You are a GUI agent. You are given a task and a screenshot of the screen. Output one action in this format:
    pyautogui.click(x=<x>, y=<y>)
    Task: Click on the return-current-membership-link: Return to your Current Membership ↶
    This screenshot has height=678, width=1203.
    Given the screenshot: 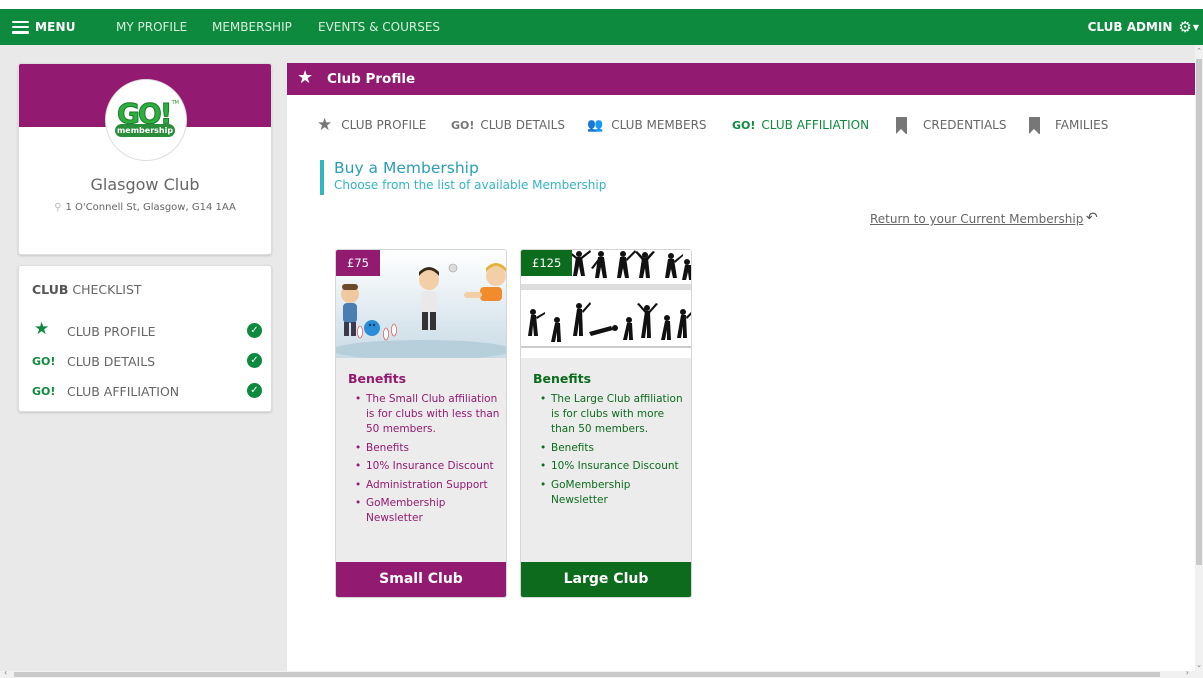 What is the action you would take?
    pyautogui.click(x=984, y=218)
    